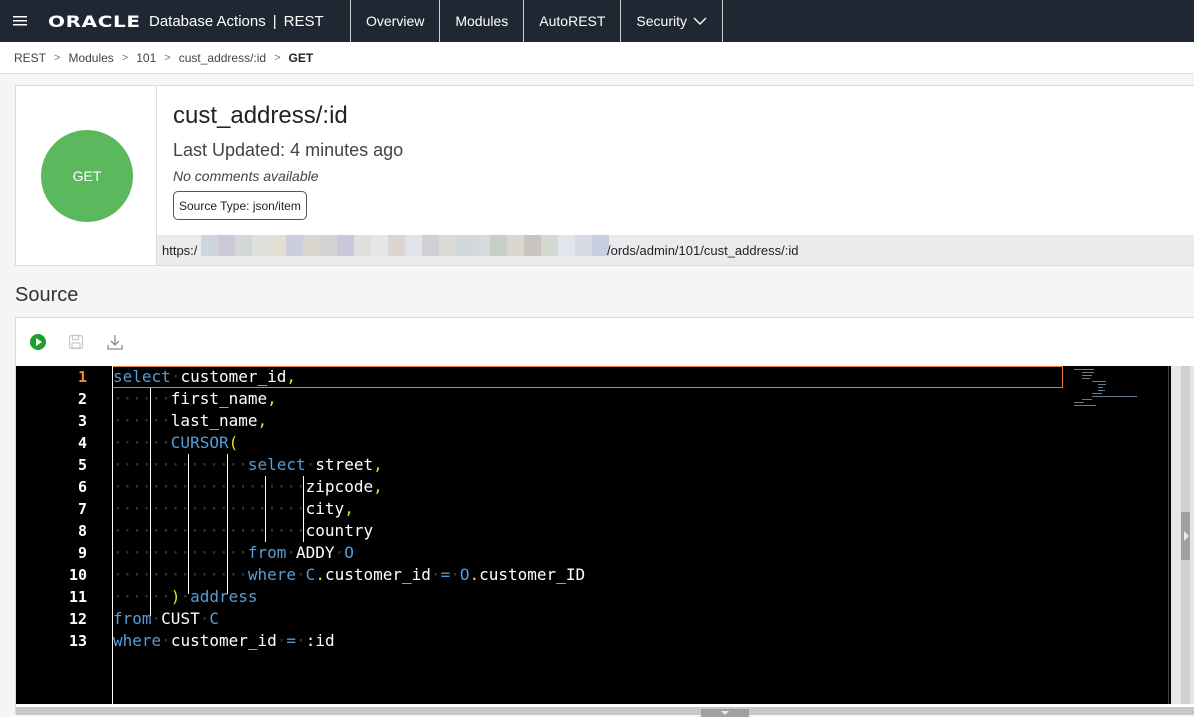 This screenshot has width=1194, height=717. What do you see at coordinates (605, 342) in the screenshot?
I see `editor-toolbar` at bounding box center [605, 342].